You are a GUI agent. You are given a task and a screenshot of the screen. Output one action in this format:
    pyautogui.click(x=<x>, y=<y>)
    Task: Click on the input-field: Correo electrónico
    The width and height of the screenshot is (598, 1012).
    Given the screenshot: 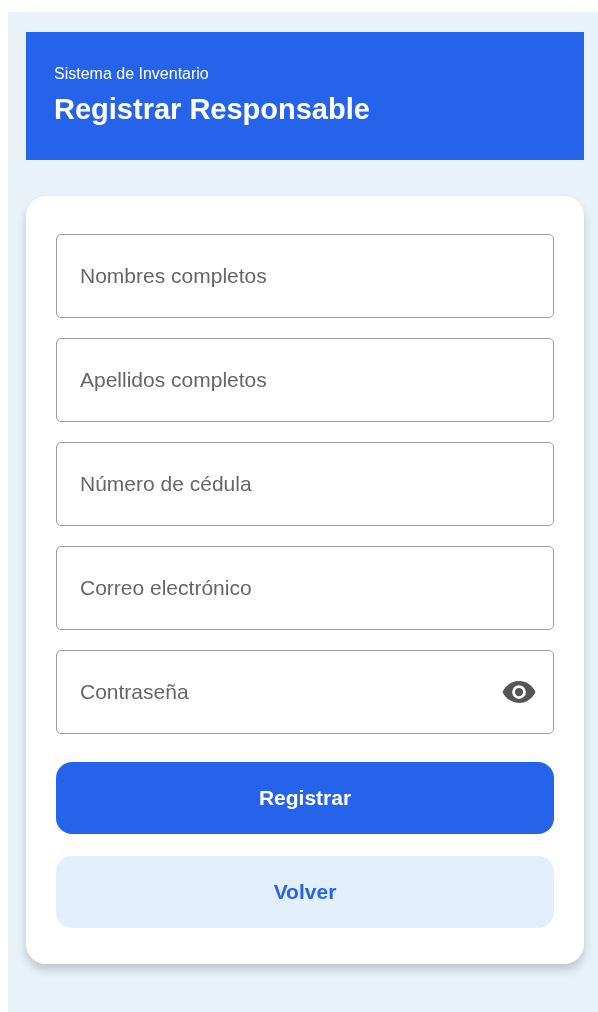 What is the action you would take?
    pyautogui.click(x=305, y=588)
    